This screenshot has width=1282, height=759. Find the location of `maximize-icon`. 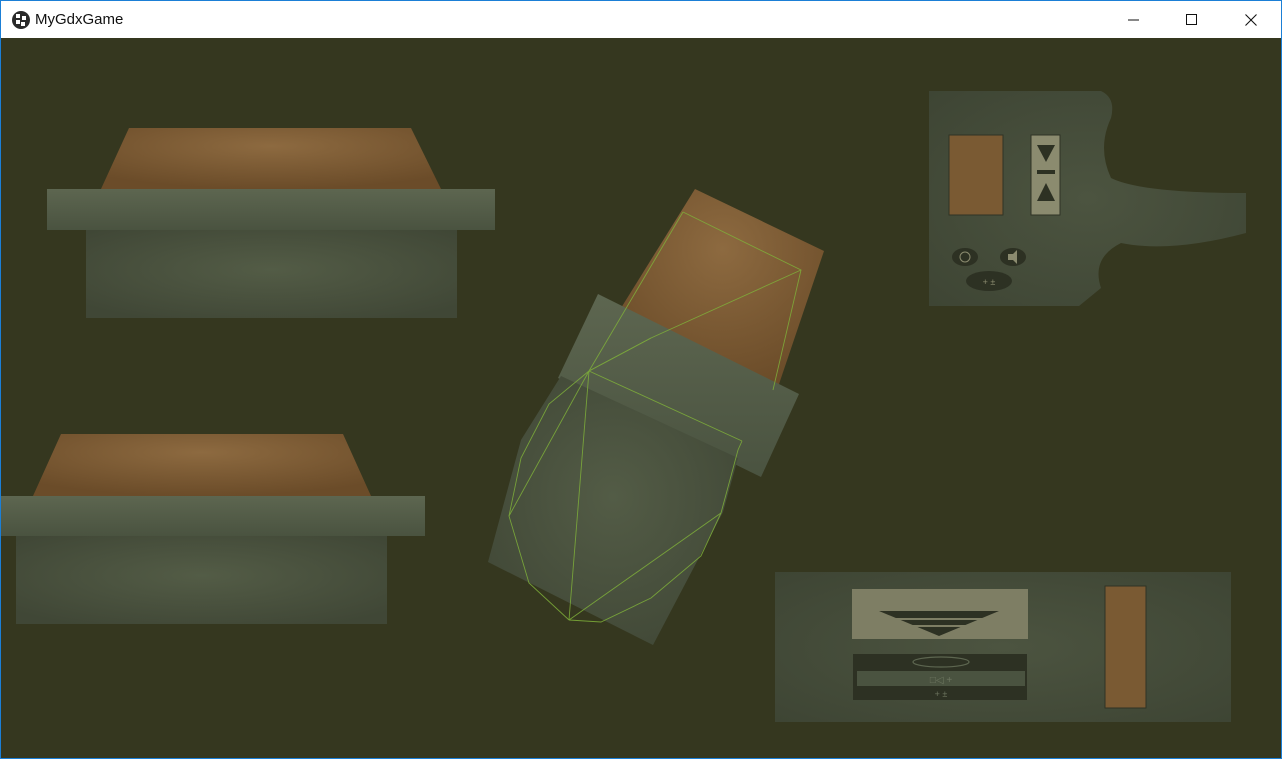

maximize-icon is located at coordinates (1191, 19).